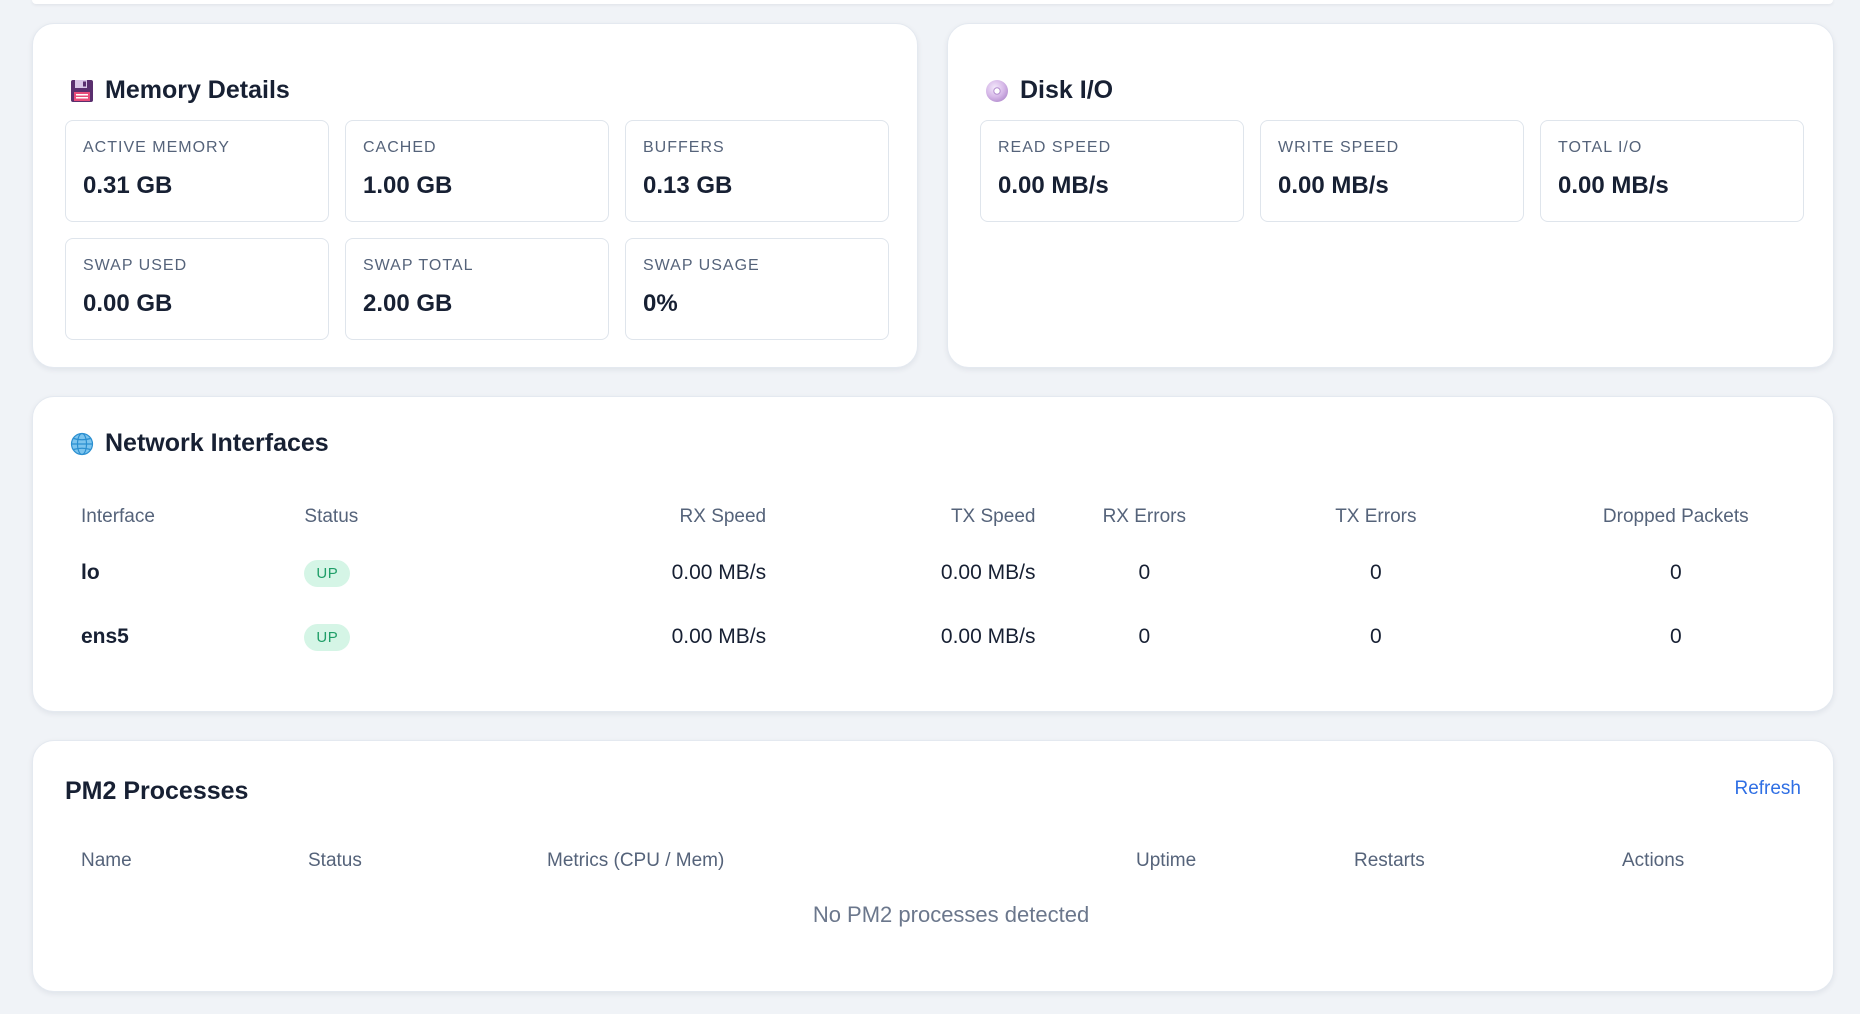 Image resolution: width=1860 pixels, height=1014 pixels. Describe the element at coordinates (1067, 90) in the screenshot. I see `disk-io-heading: Disk I/O` at that location.